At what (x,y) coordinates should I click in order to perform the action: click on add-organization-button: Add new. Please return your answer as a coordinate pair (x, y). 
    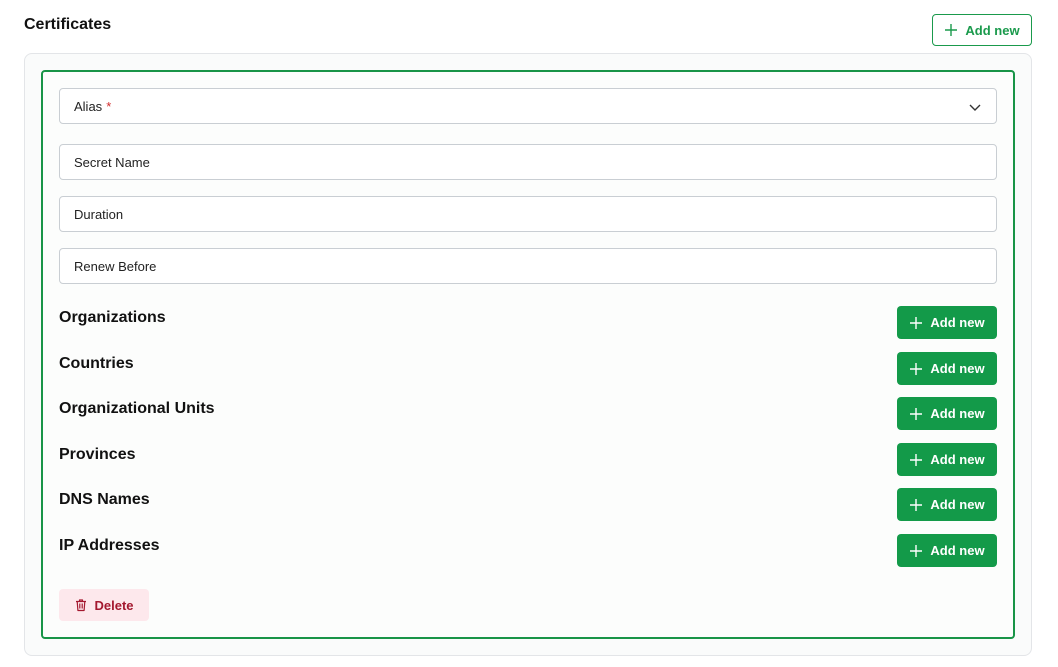
    Looking at the image, I should click on (947, 322).